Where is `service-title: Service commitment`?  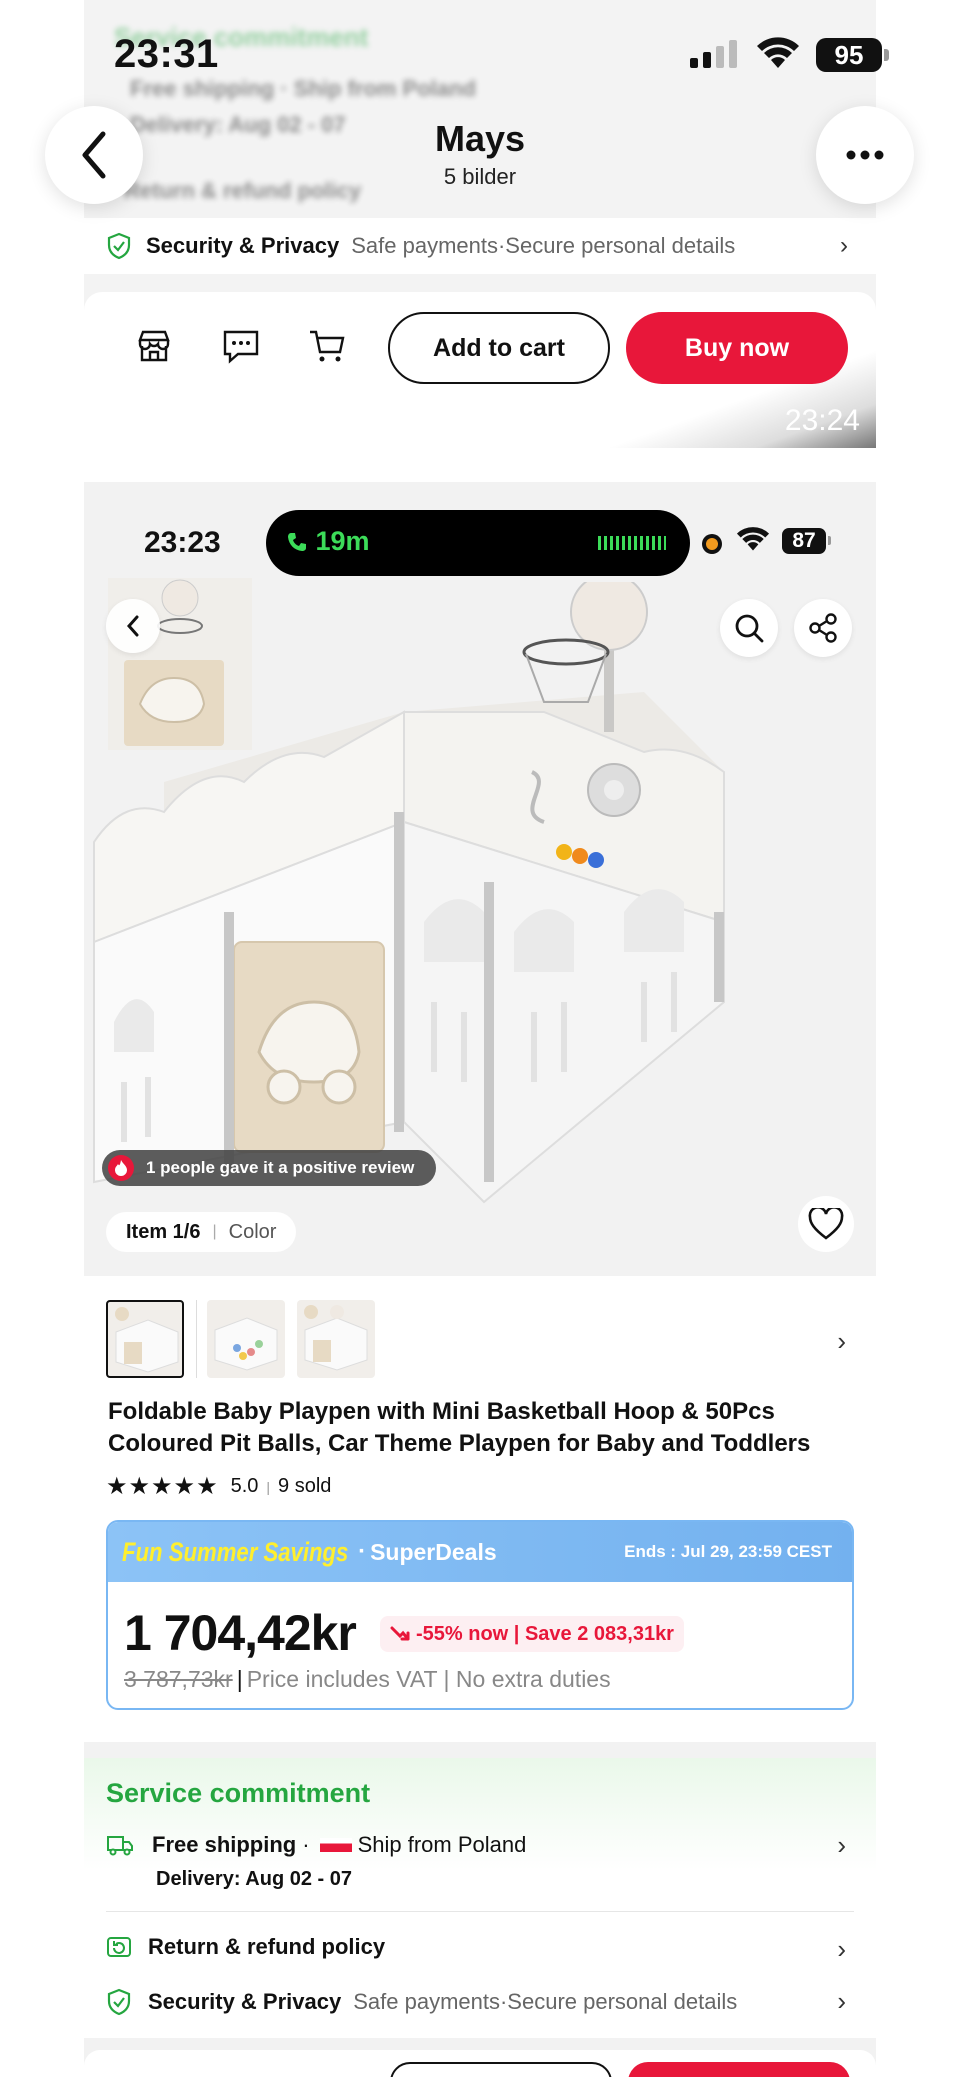 service-title: Service commitment is located at coordinates (238, 1793).